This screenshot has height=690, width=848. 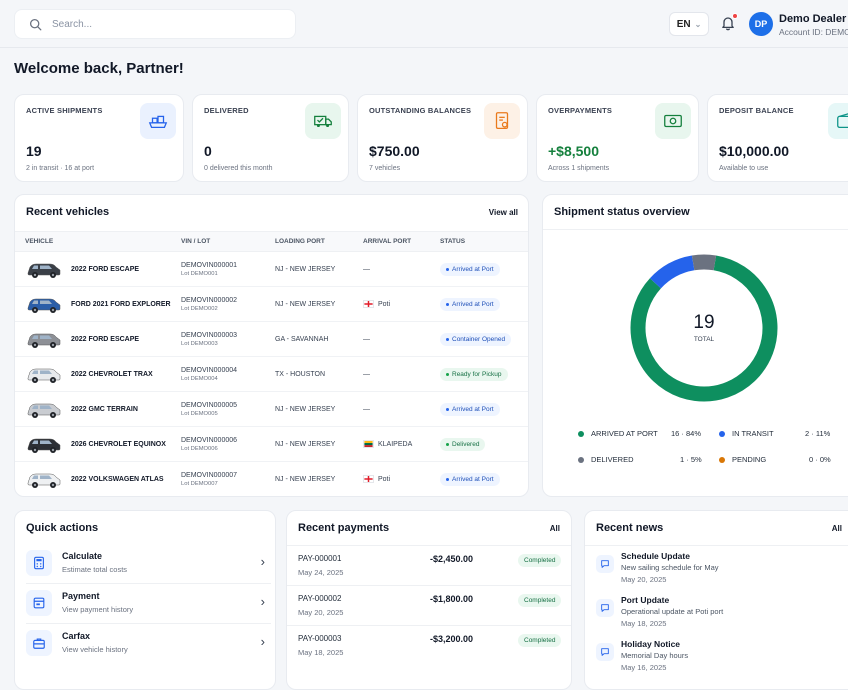 I want to click on quick-action-sub: View payment history, so click(x=98, y=609).